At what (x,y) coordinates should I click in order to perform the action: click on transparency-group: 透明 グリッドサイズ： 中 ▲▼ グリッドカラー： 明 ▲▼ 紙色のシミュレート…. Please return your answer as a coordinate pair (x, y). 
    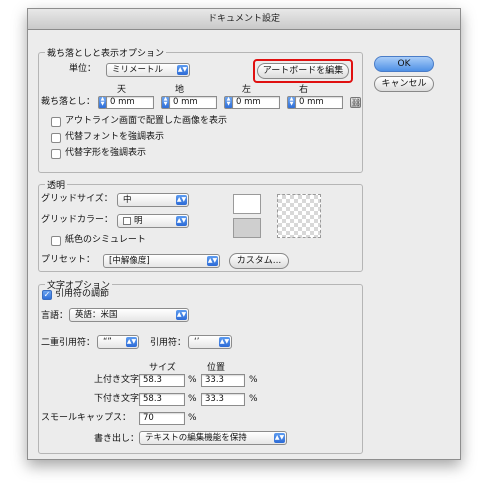
    Looking at the image, I should click on (200, 225).